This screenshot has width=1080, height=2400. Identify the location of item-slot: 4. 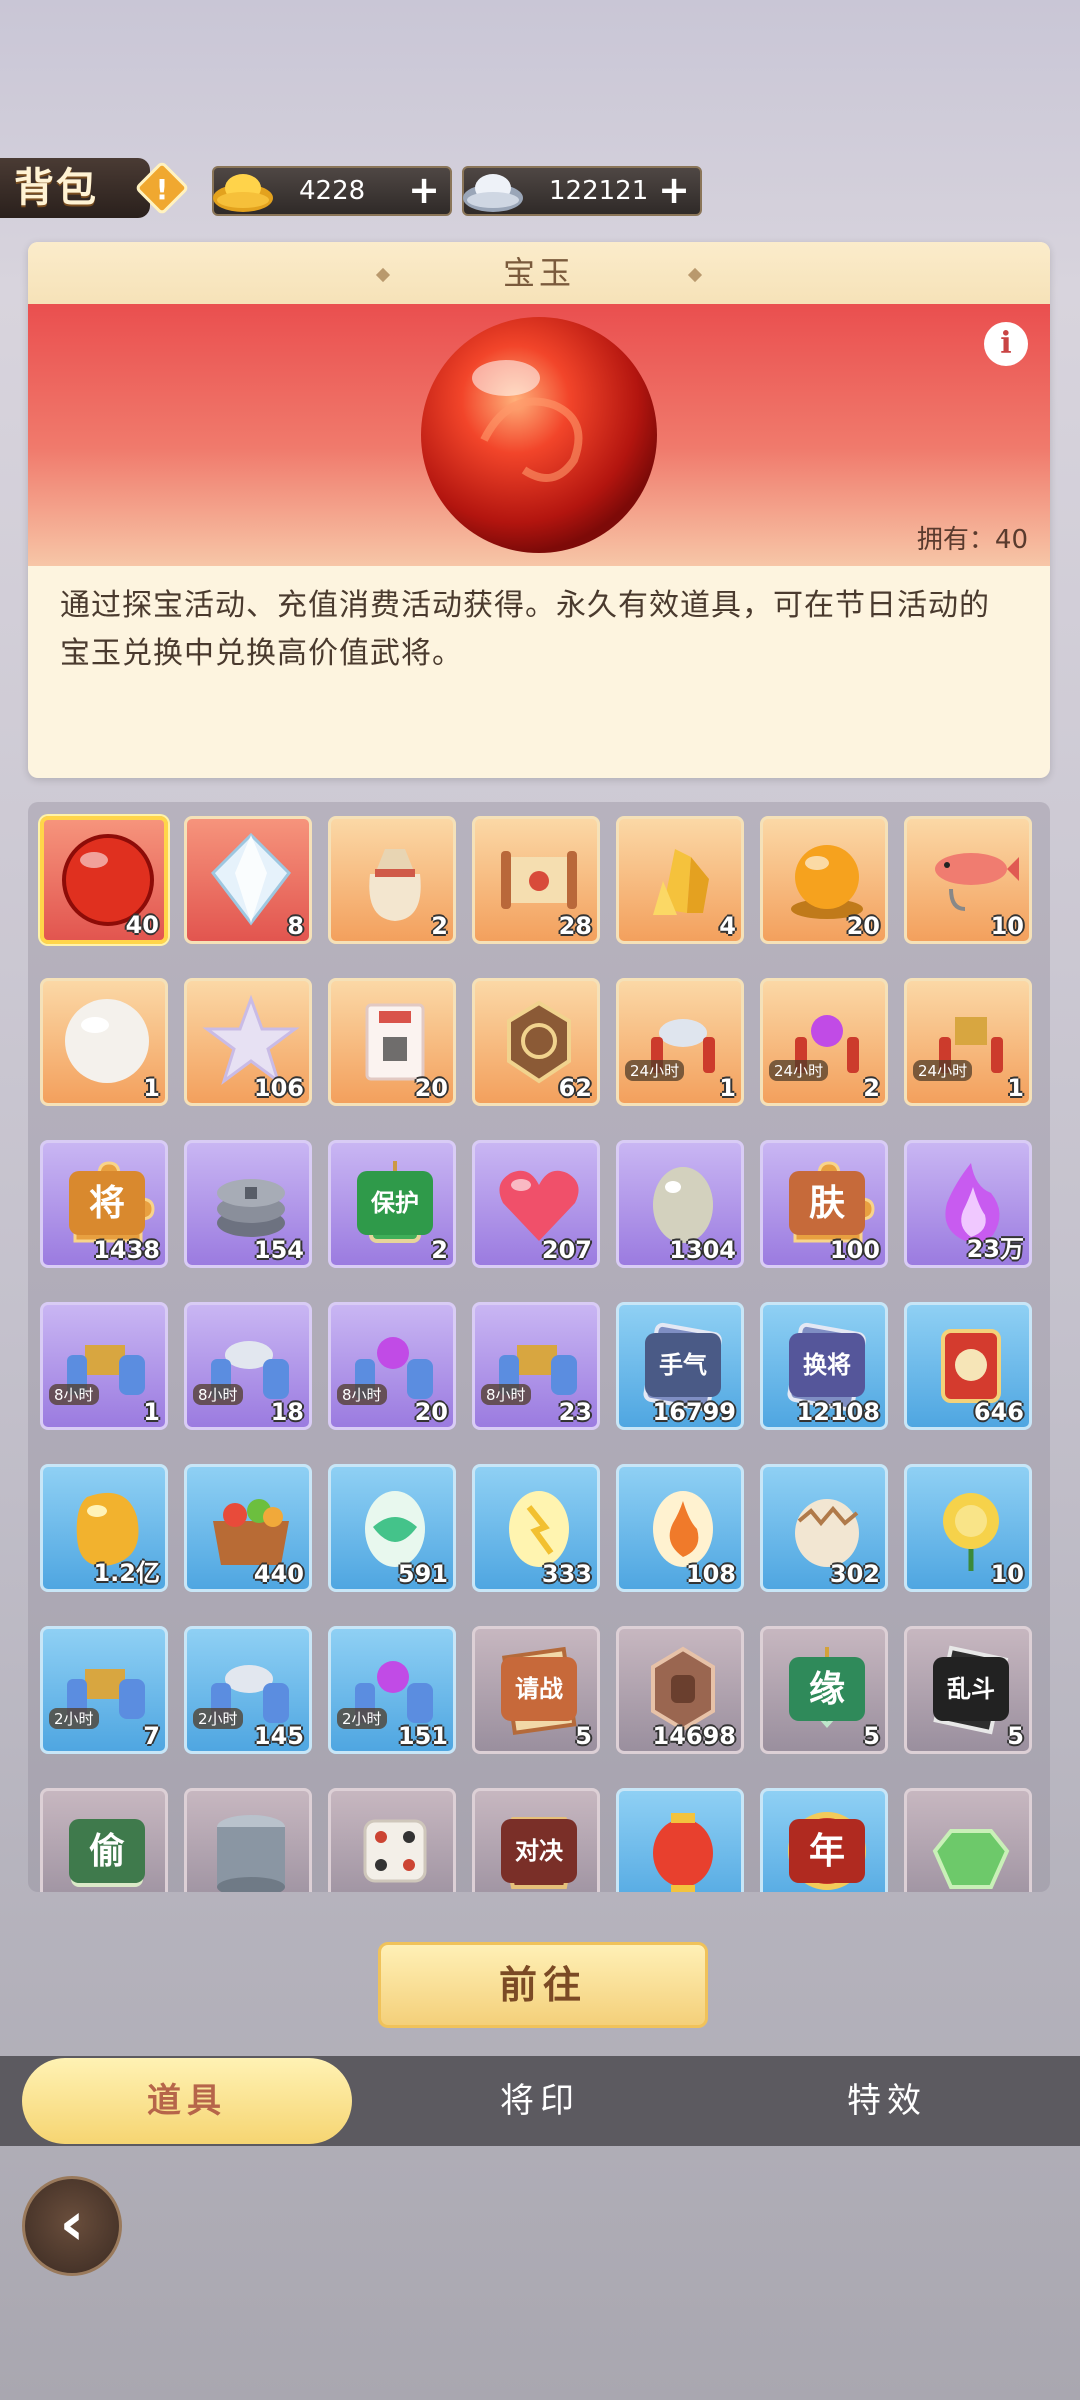
(680, 880).